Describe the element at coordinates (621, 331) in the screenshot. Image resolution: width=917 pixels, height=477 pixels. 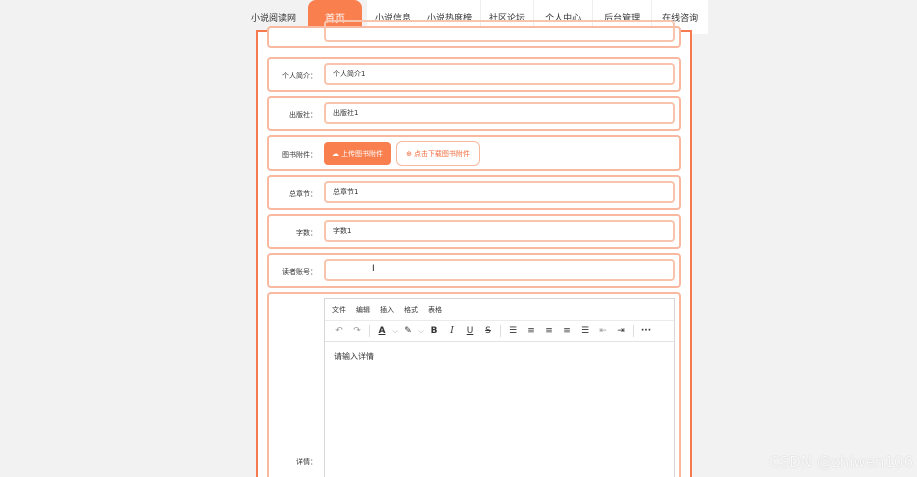
I see `indent-icon: ⇥` at that location.